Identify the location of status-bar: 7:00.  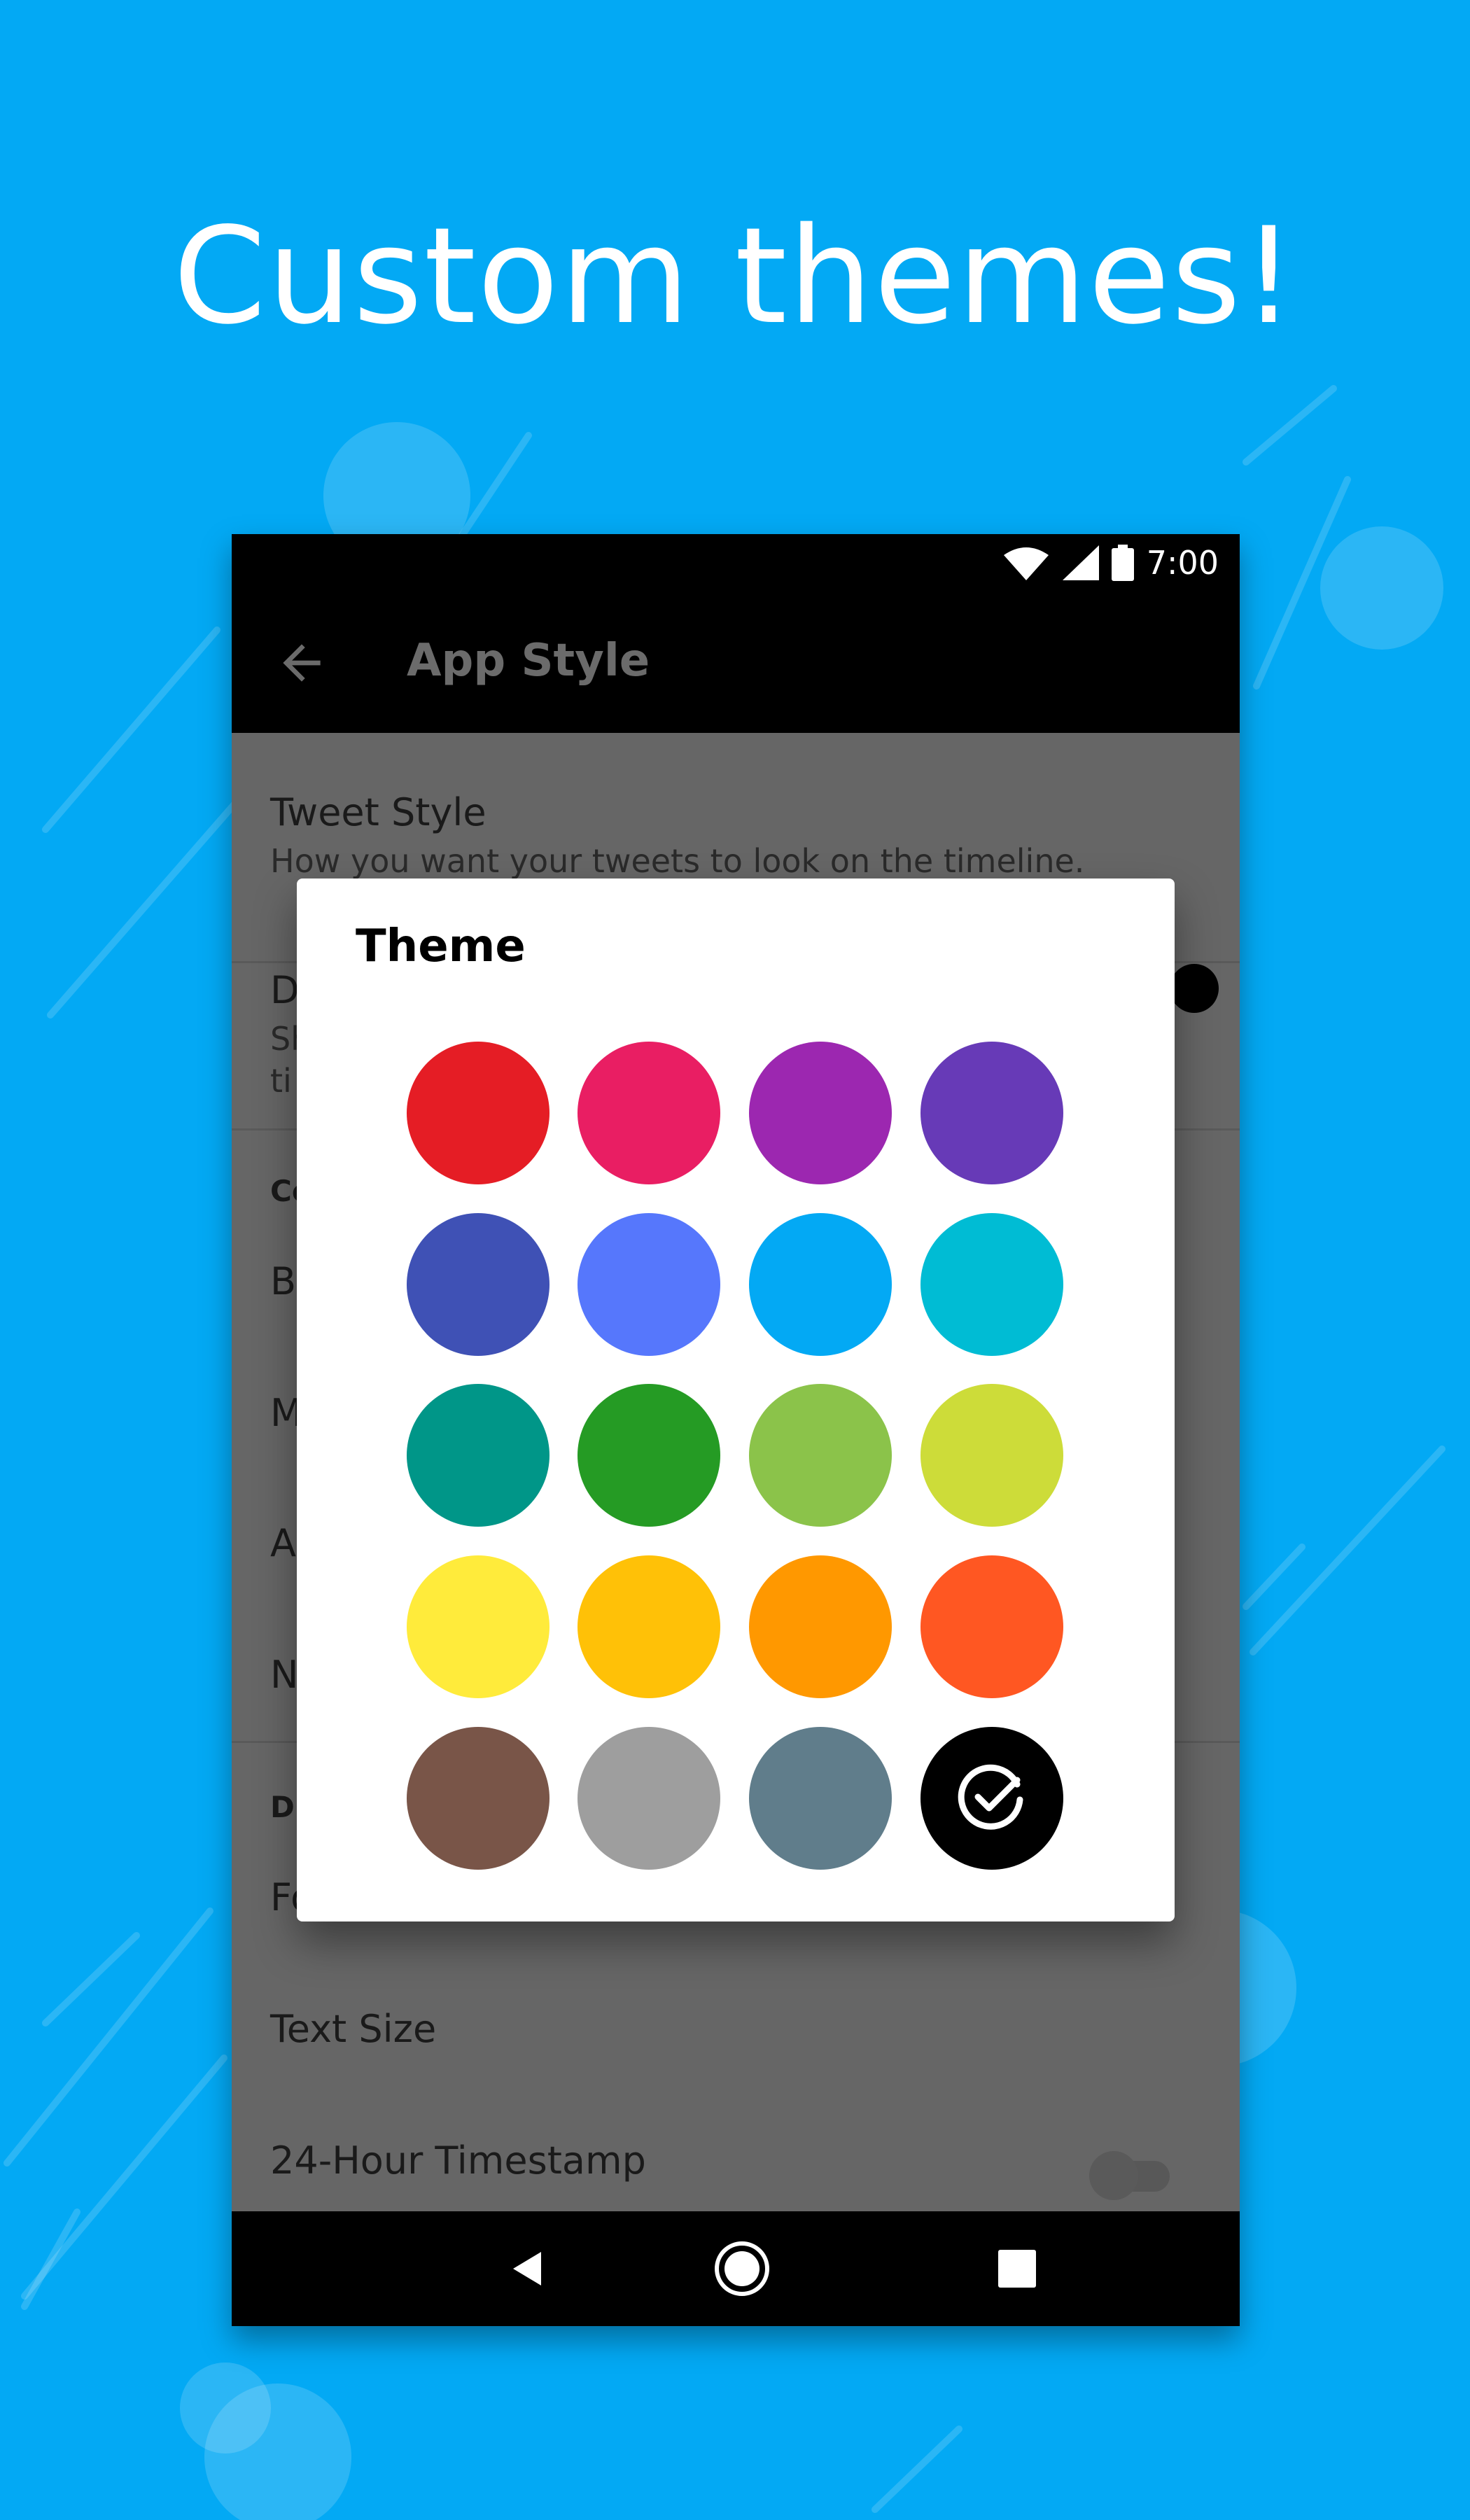
(736, 563).